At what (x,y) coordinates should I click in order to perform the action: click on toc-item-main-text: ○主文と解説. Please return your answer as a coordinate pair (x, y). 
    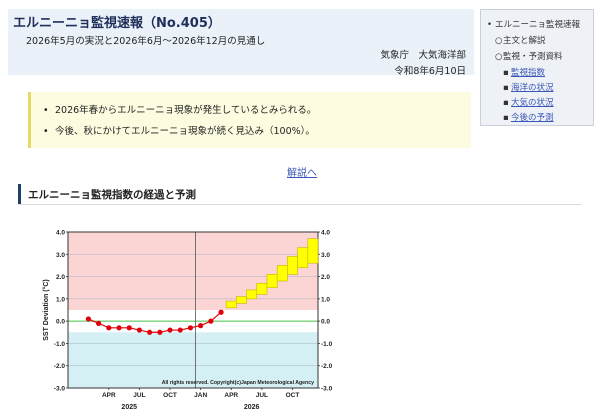
    Looking at the image, I should click on (520, 41).